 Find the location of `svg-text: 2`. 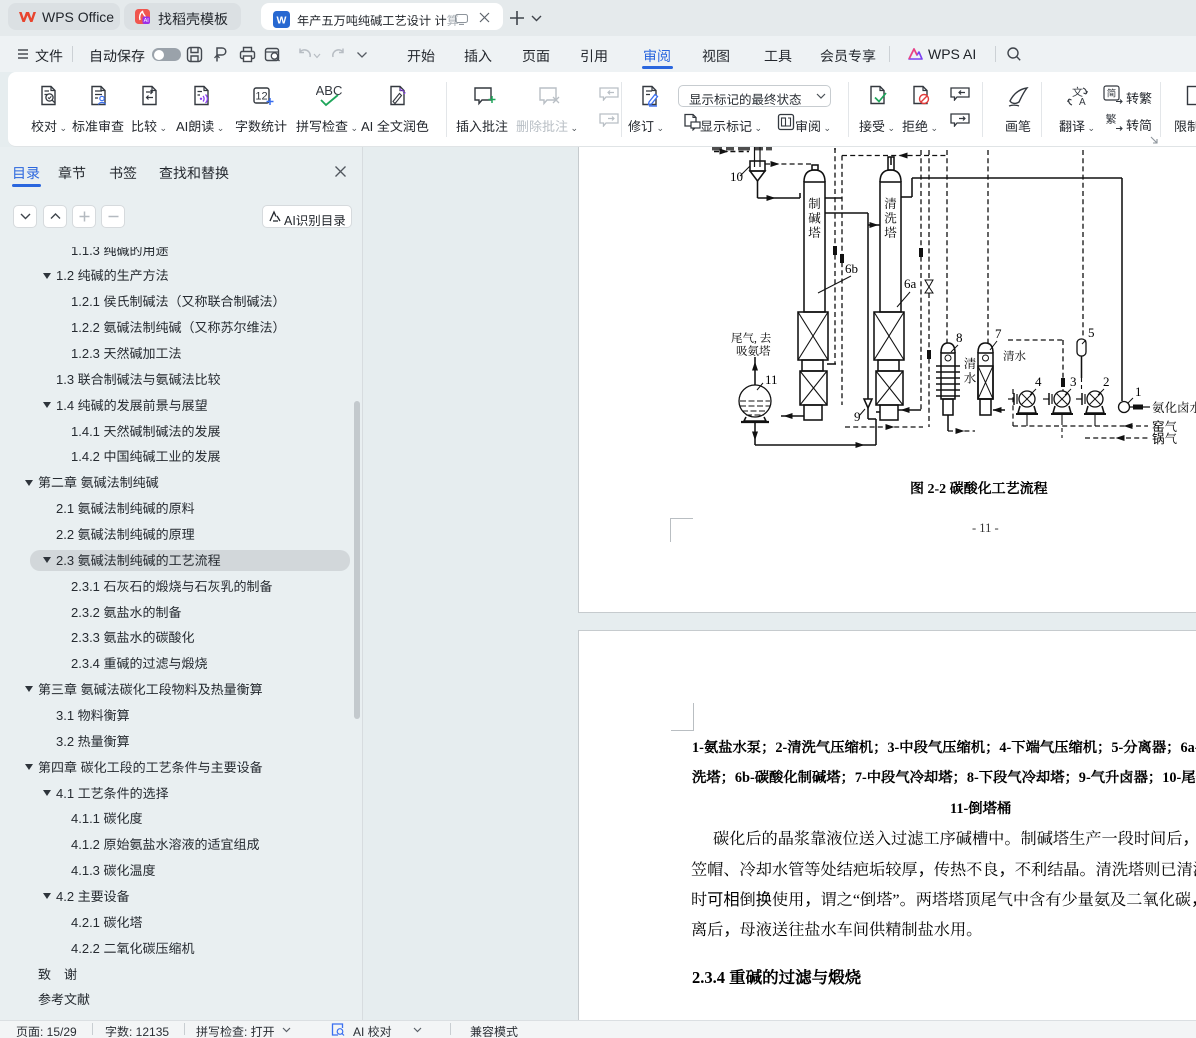

svg-text: 2 is located at coordinates (1106, 381).